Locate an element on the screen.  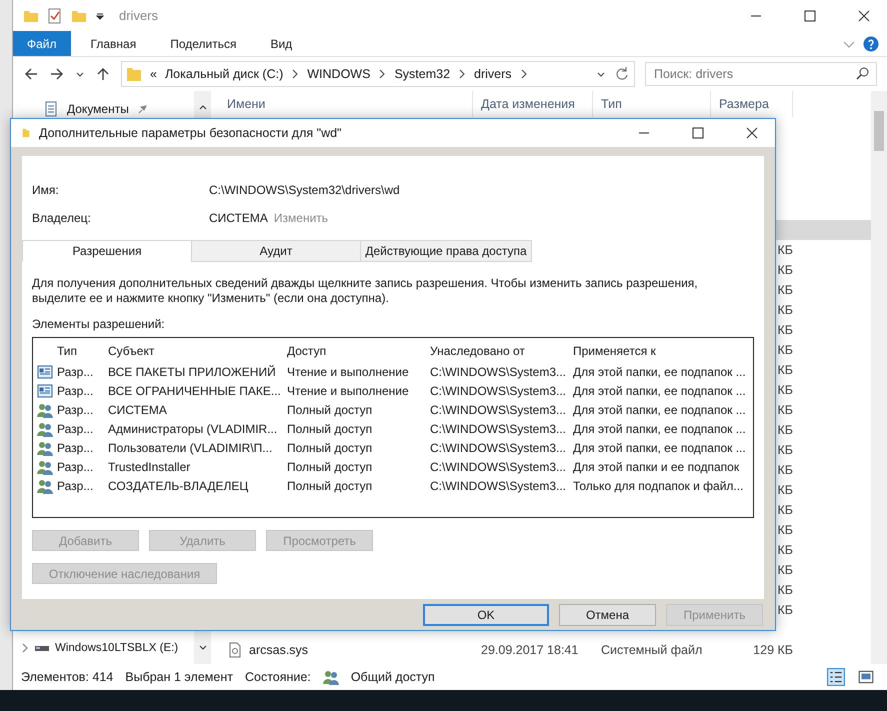
properties-icon is located at coordinates (55, 16).